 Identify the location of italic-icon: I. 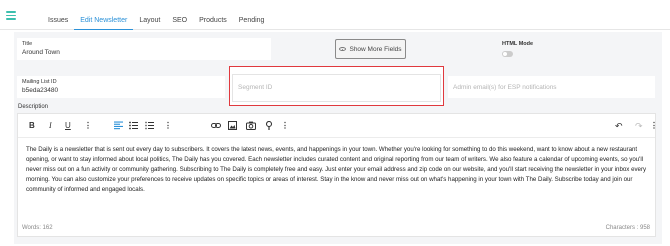
(50, 126).